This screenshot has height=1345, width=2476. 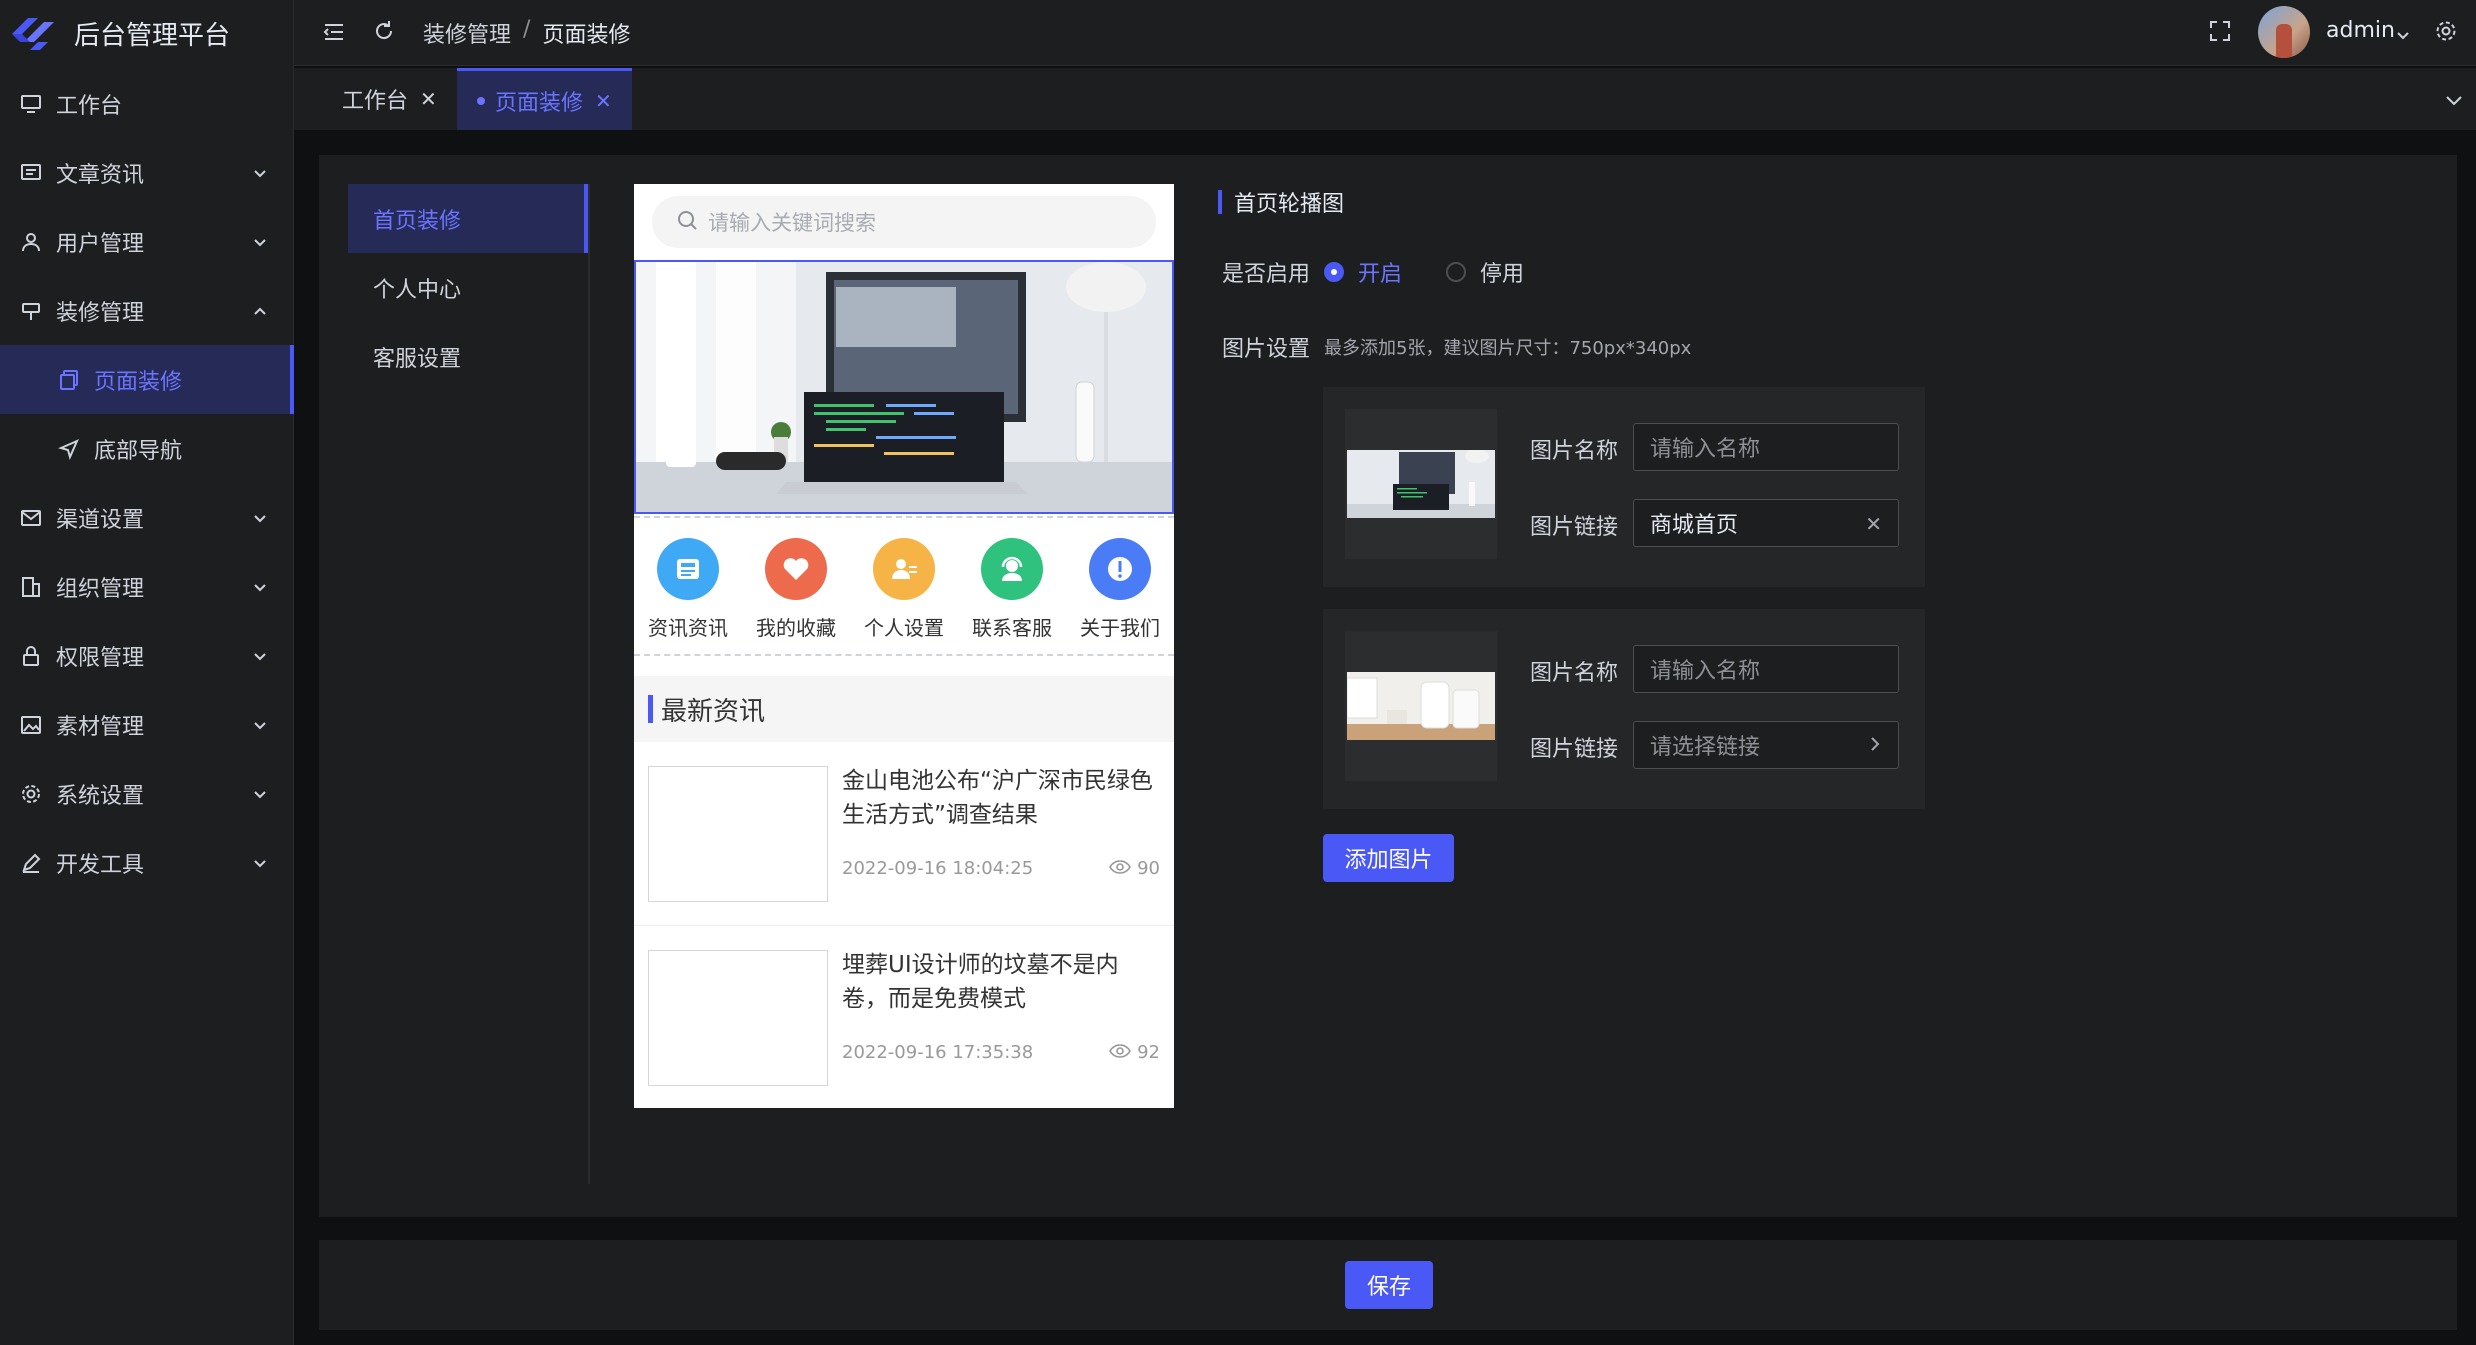 I want to click on username: admin, so click(x=2360, y=30).